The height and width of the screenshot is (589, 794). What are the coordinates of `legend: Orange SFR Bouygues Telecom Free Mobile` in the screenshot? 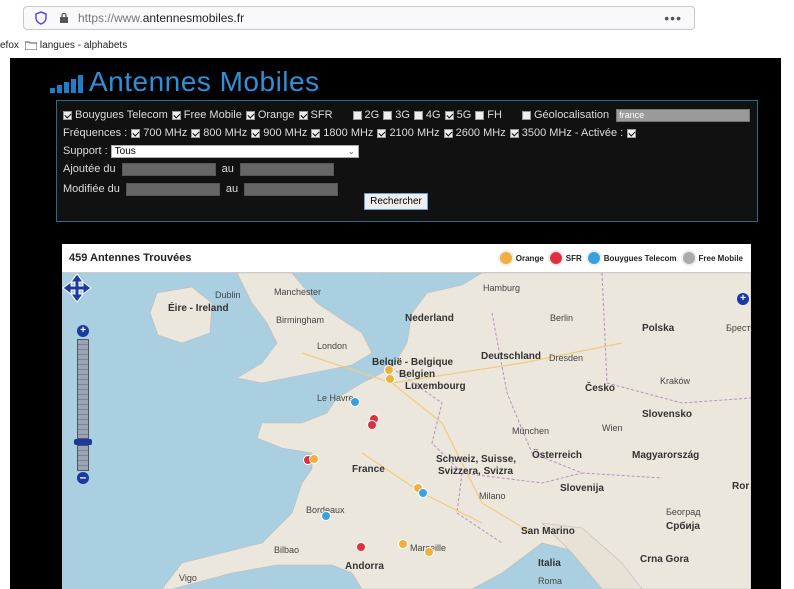 It's located at (618, 258).